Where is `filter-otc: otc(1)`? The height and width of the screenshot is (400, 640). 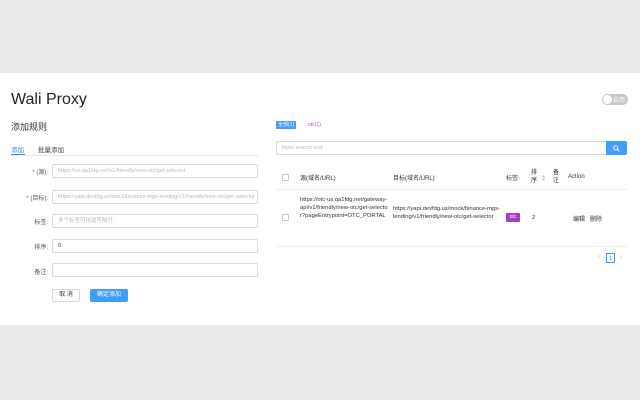 filter-otc: otc(1) is located at coordinates (314, 125).